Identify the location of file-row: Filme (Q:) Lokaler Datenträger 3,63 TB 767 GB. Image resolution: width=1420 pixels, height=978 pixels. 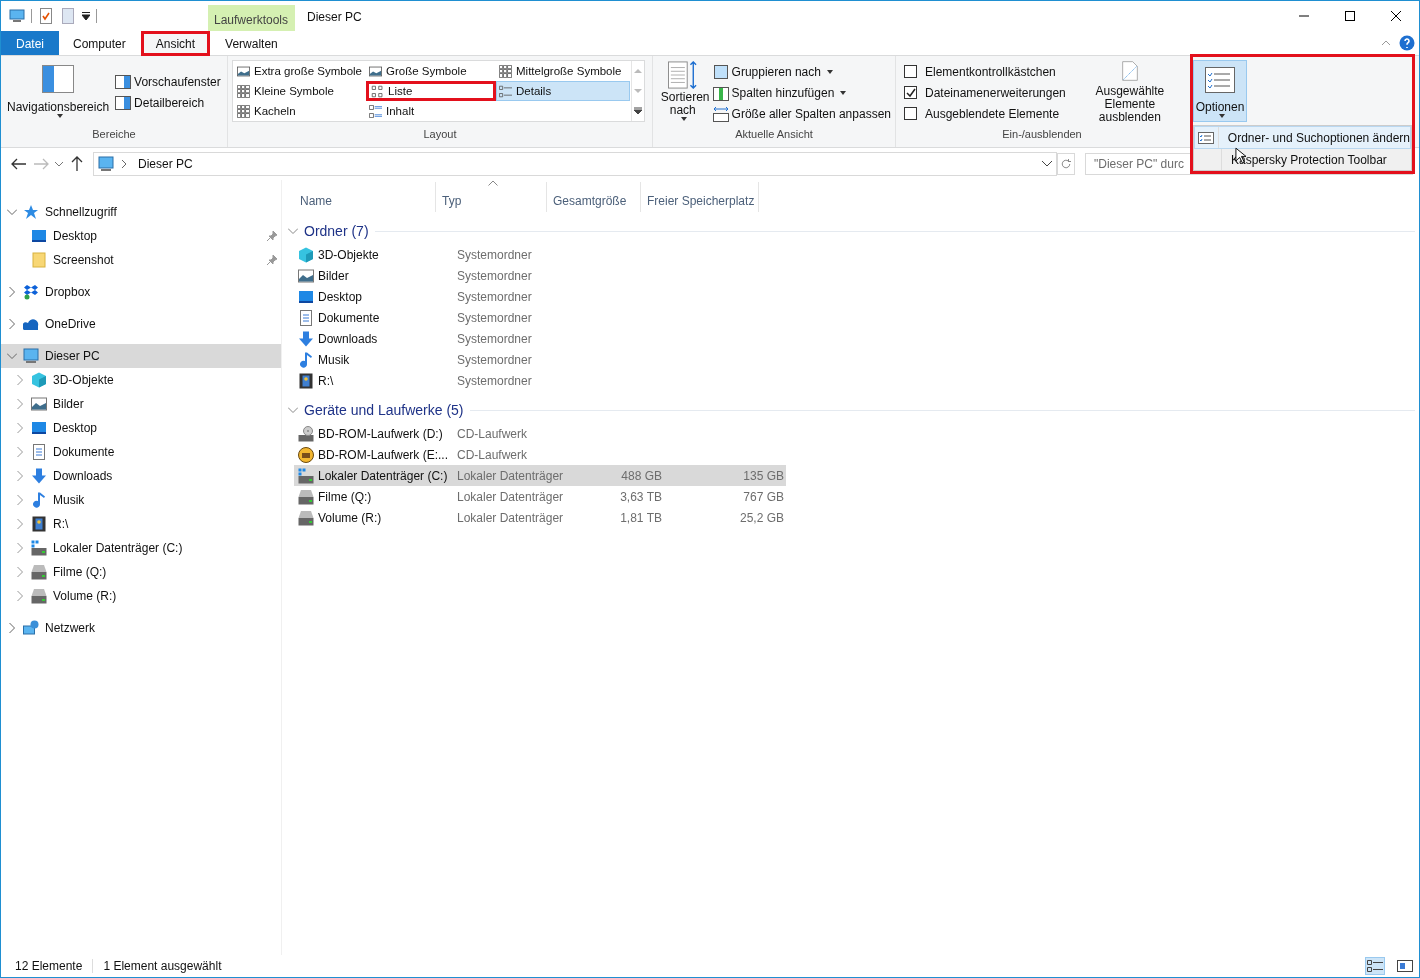
(540, 496).